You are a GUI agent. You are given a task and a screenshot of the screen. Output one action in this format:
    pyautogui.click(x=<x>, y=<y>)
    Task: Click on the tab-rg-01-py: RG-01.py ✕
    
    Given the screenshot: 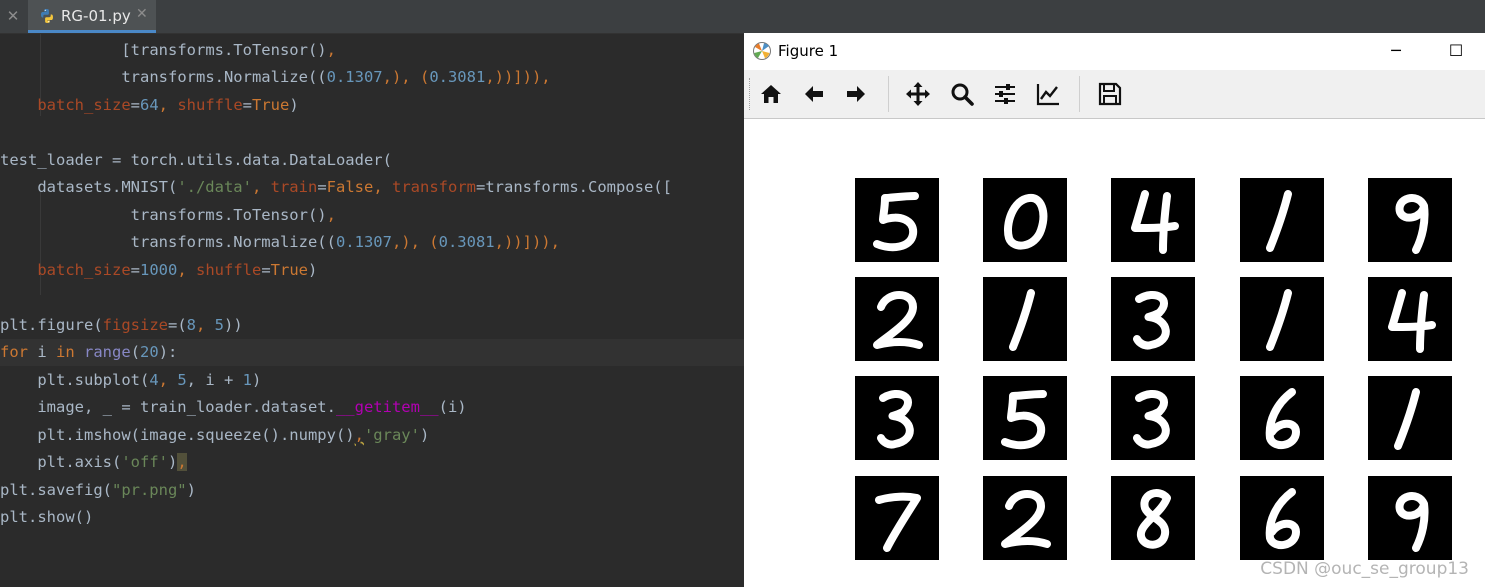 What is the action you would take?
    pyautogui.click(x=92, y=16)
    